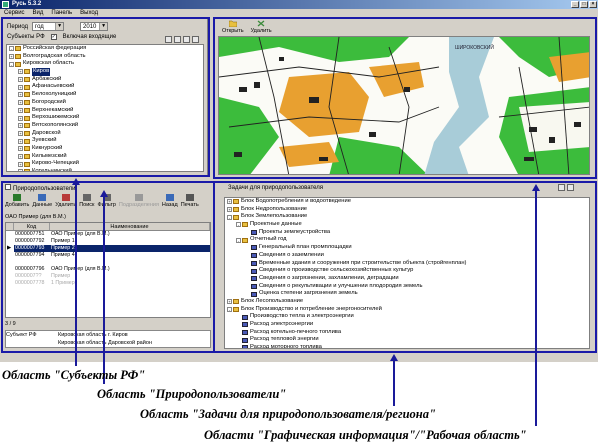  I want to click on table-row: 0000007792 Пример 1, so click(108, 241).